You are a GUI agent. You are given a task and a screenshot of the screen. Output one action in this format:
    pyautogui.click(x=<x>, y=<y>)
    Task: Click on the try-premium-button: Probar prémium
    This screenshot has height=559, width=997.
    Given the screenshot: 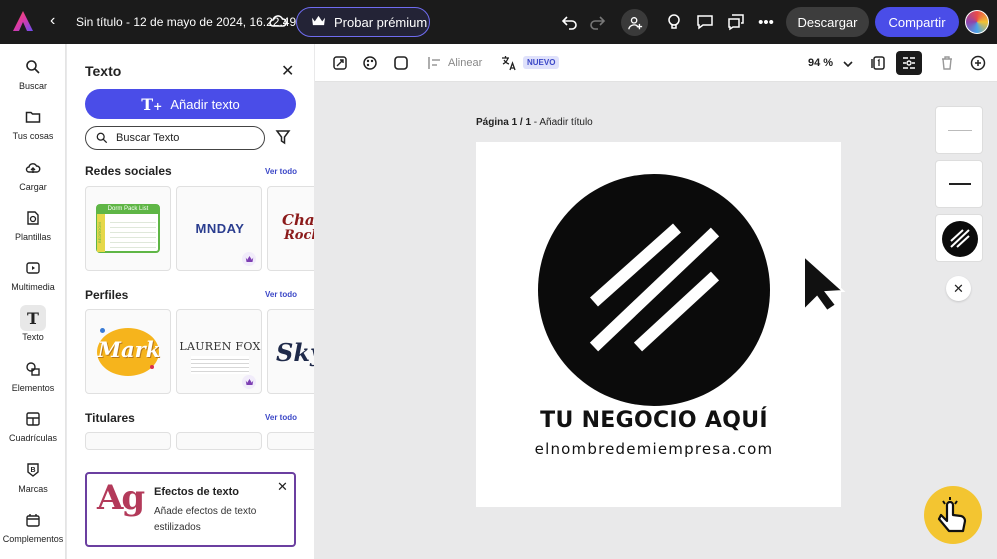 What is the action you would take?
    pyautogui.click(x=363, y=22)
    